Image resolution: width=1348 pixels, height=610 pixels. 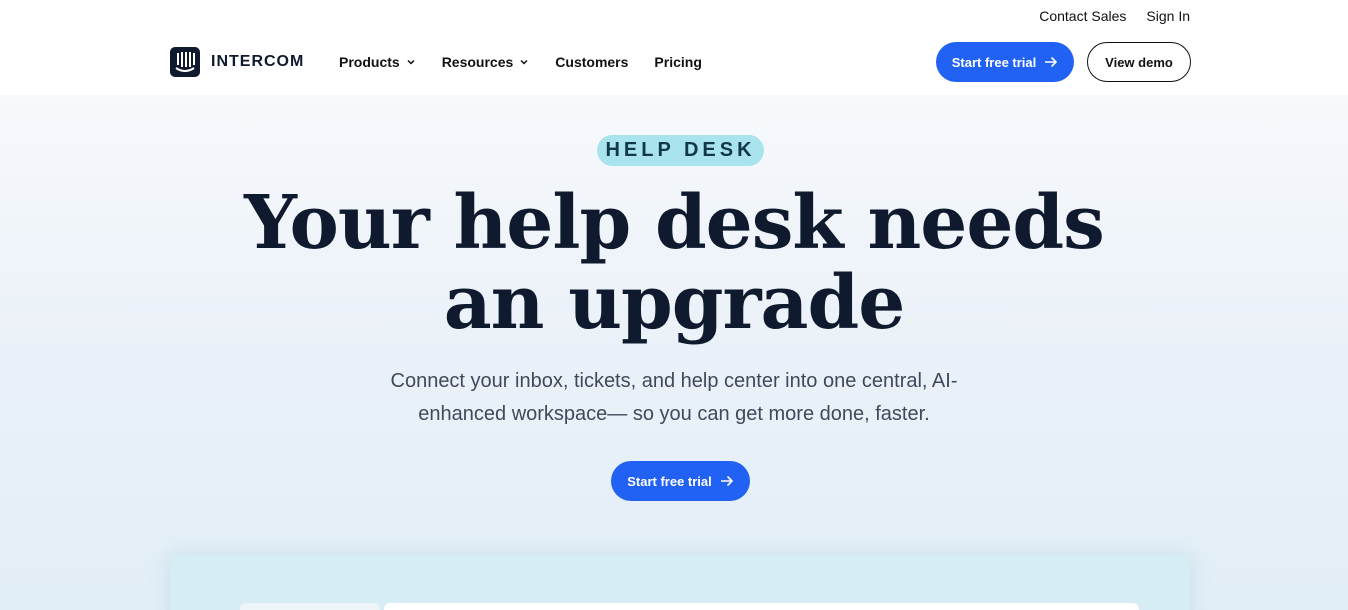 I want to click on nav-item-label: Pricing, so click(x=678, y=62).